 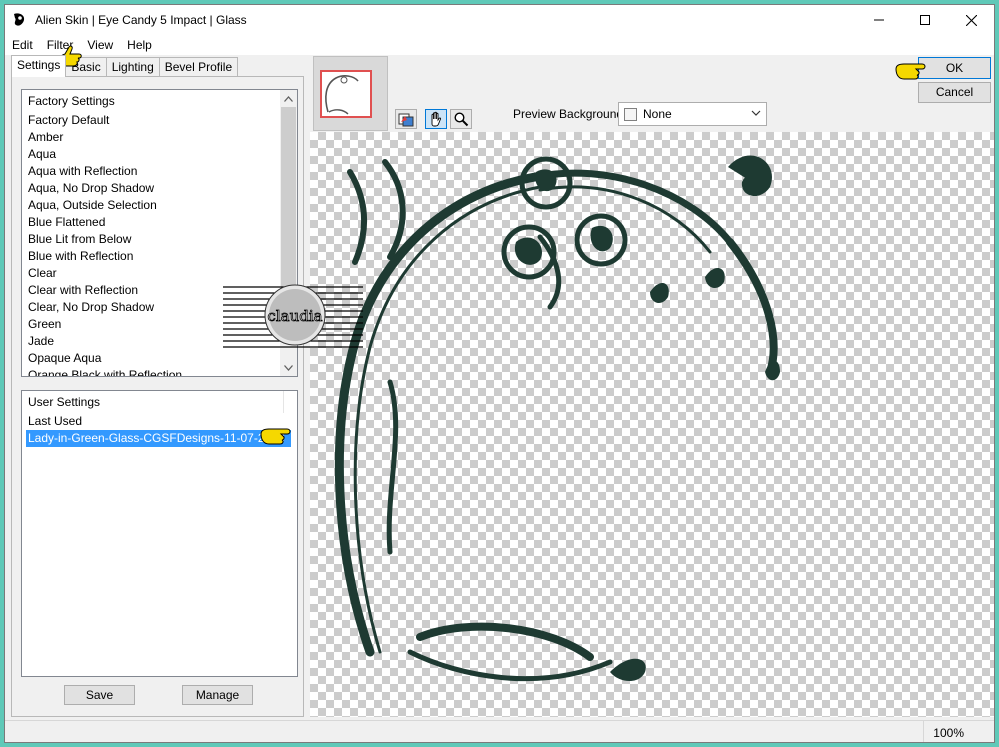 I want to click on hand-icon, so click(x=436, y=119).